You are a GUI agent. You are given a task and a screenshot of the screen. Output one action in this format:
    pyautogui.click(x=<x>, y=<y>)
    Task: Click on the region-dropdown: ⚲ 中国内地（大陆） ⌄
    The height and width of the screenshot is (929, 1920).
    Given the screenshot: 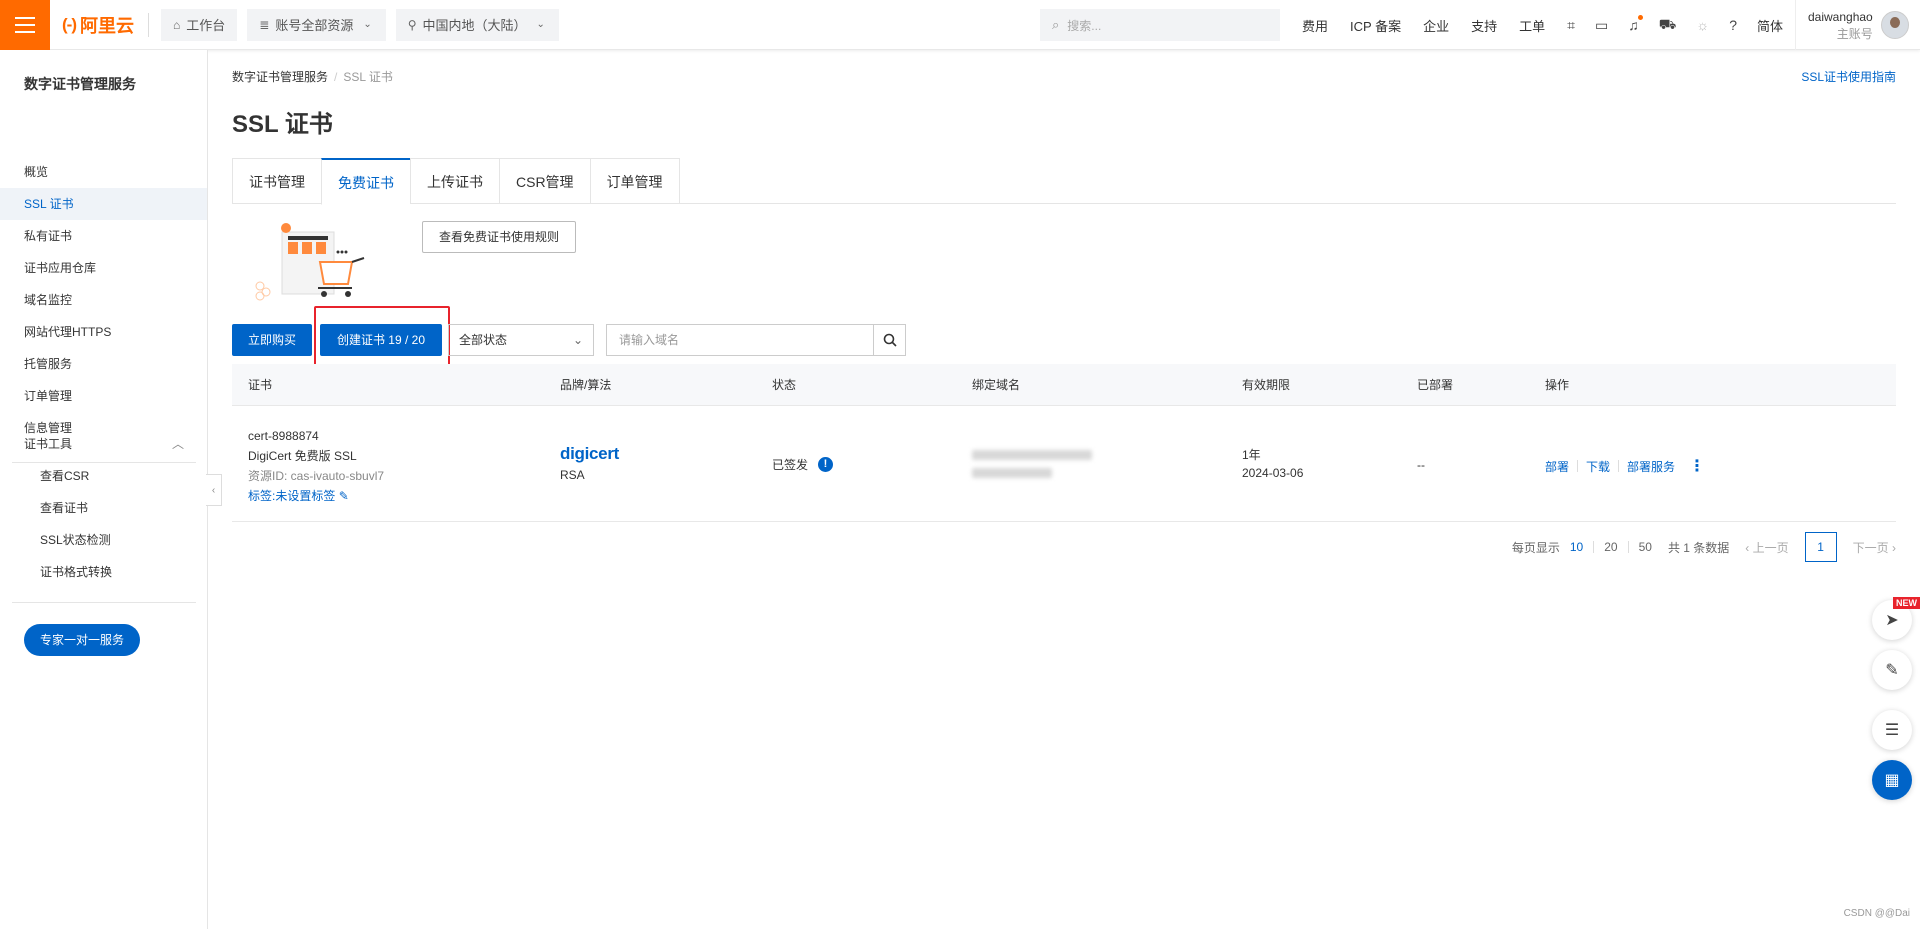 What is the action you would take?
    pyautogui.click(x=477, y=24)
    